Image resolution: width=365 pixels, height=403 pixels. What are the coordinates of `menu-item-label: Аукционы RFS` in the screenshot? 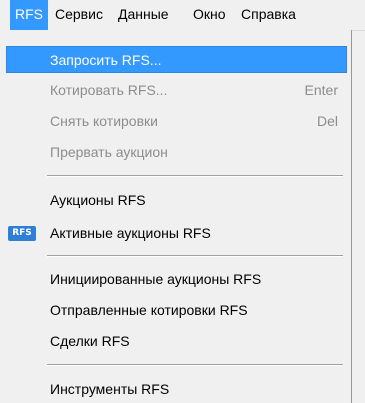 It's located at (98, 200).